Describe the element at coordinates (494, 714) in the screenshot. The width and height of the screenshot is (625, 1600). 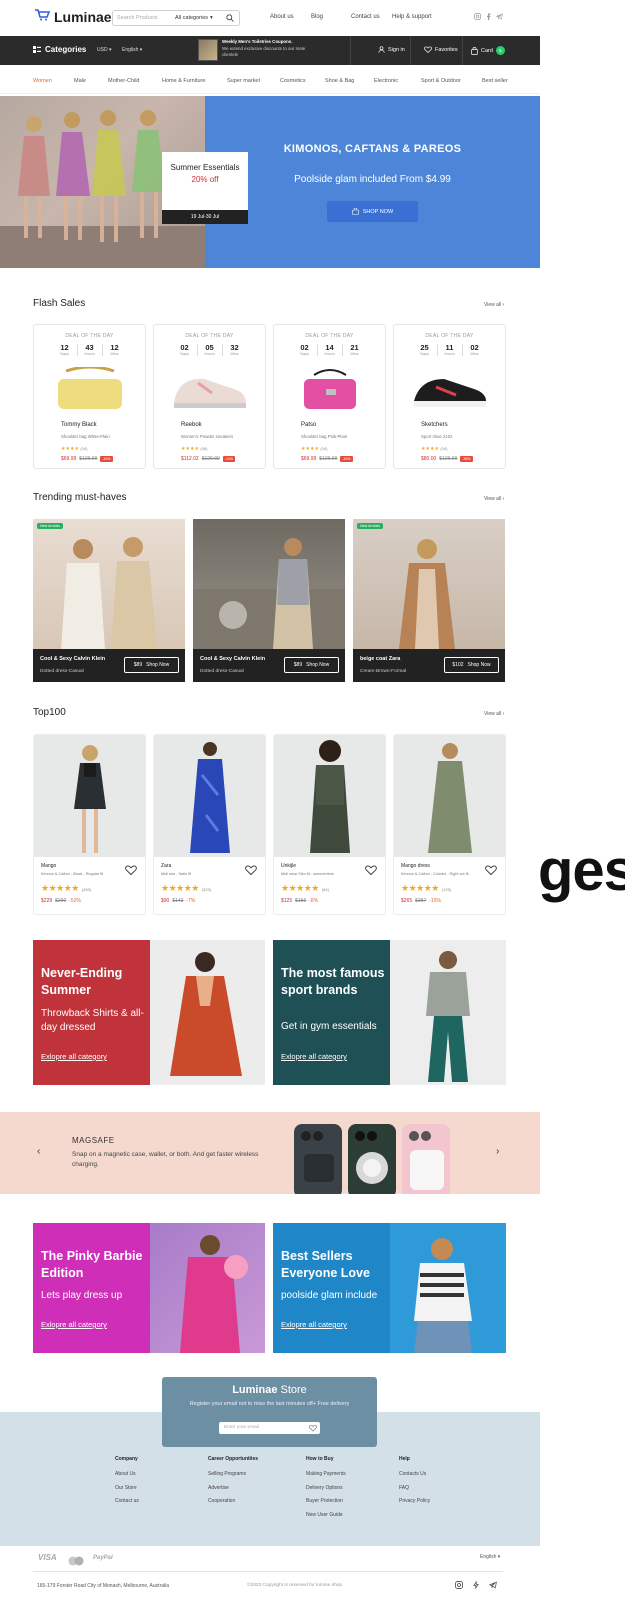
I see `top100-view-all-link: View all ›` at that location.